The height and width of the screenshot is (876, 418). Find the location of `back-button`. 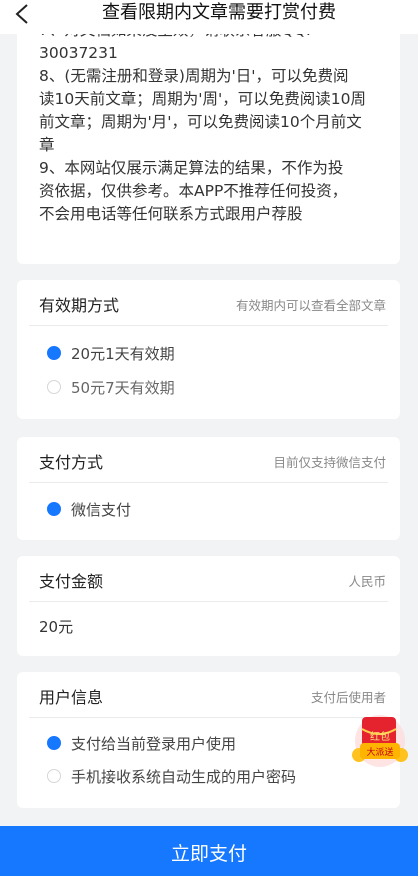

back-button is located at coordinates (27, 15).